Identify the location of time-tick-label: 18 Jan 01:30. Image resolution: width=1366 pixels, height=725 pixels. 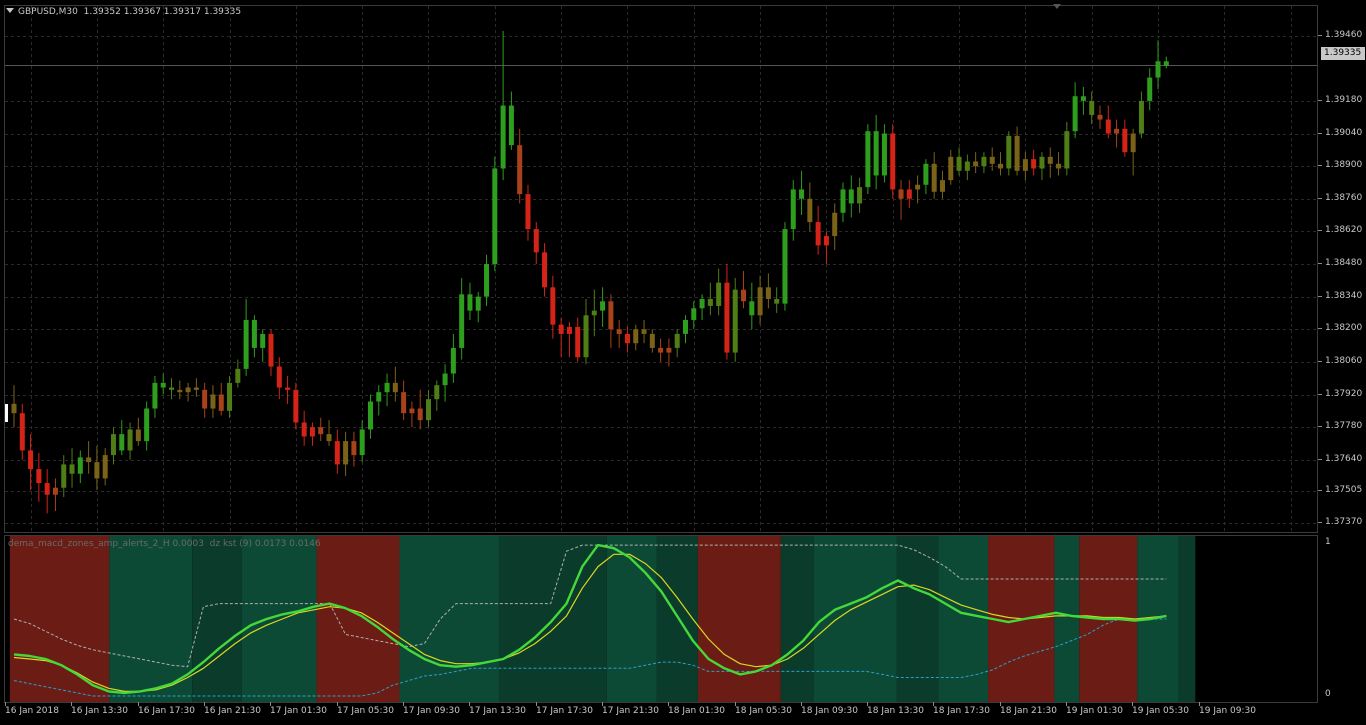
(696, 709).